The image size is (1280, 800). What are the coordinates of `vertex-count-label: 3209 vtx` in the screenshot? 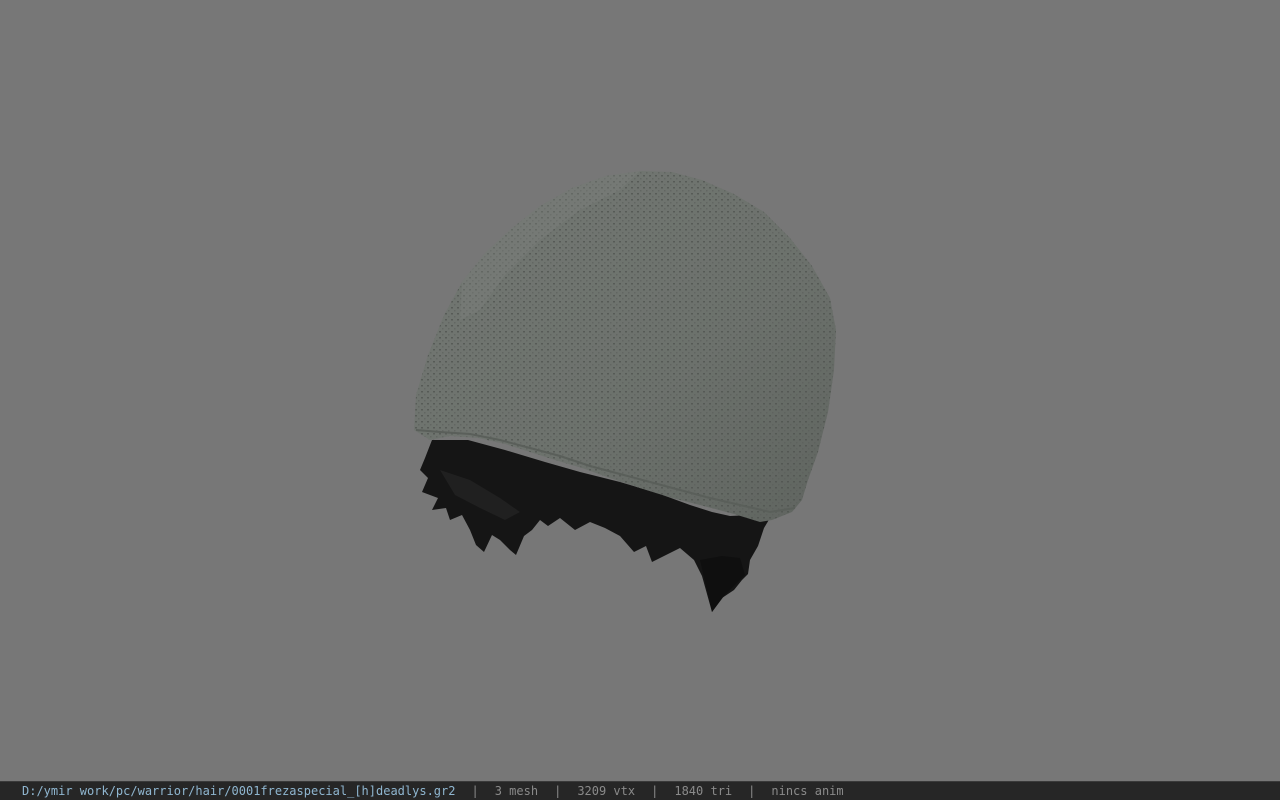 It's located at (606, 791).